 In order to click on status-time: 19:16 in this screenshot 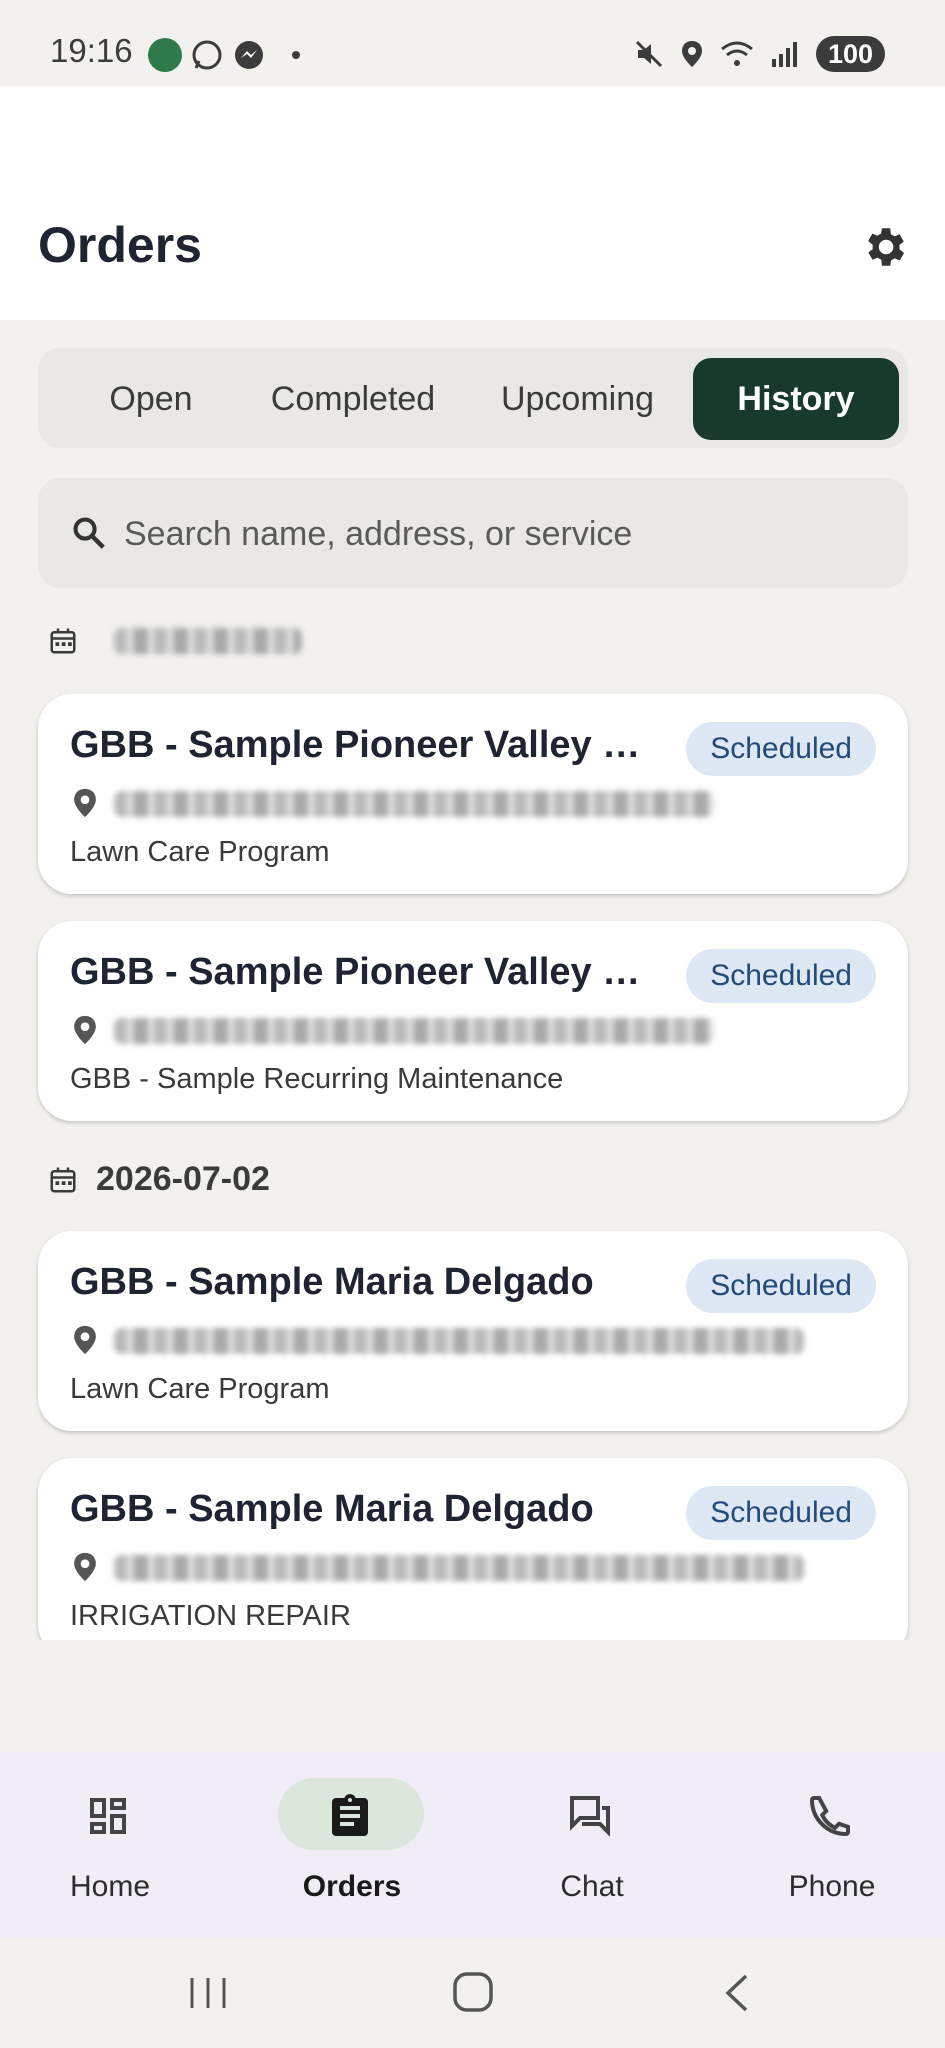, I will do `click(91, 50)`.